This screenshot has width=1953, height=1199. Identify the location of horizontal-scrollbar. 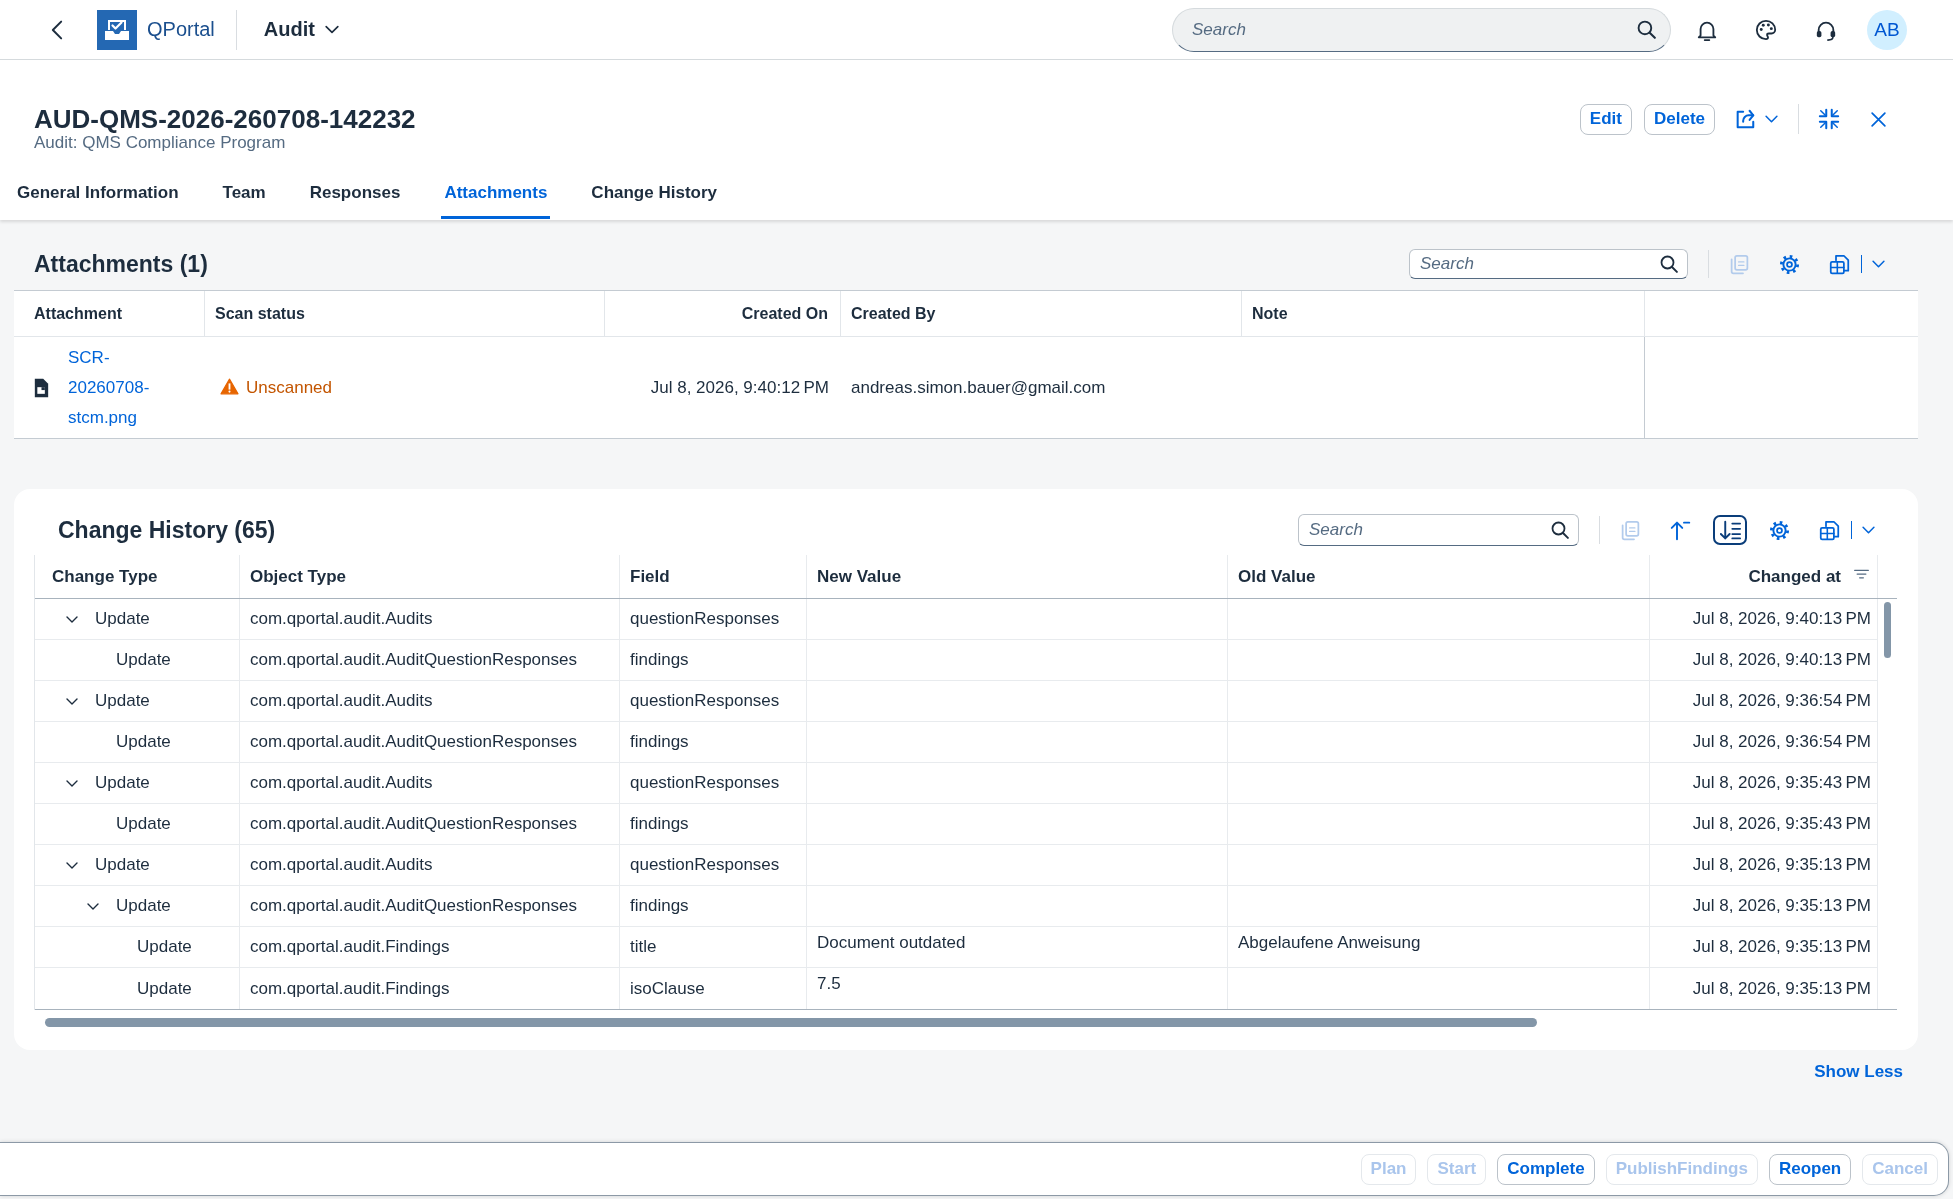
(791, 1022).